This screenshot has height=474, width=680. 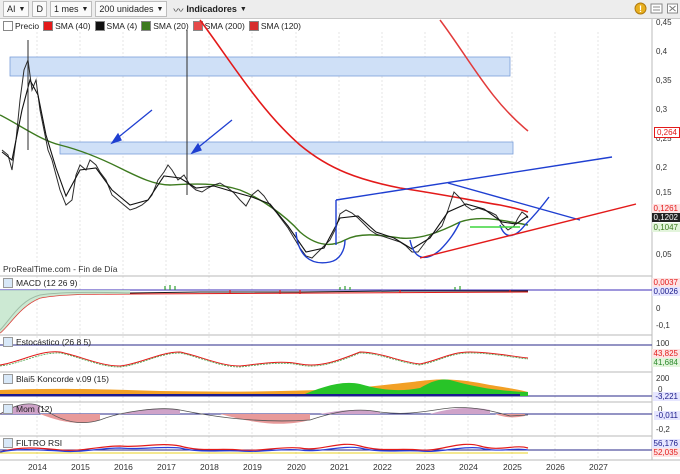 I want to click on year-label: 2026, so click(x=555, y=467).